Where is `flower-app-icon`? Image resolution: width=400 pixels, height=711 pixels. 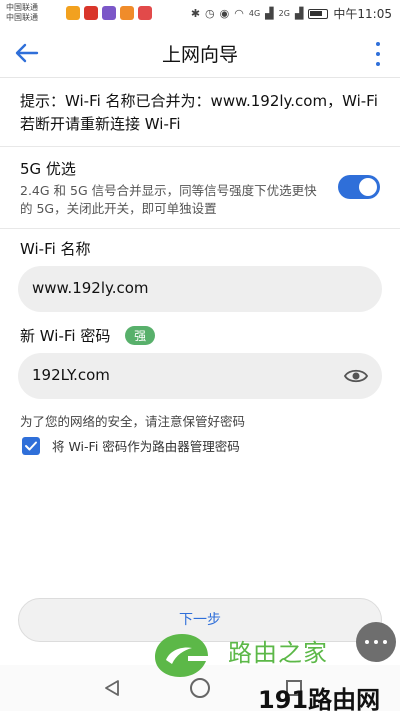
flower-app-icon is located at coordinates (109, 13).